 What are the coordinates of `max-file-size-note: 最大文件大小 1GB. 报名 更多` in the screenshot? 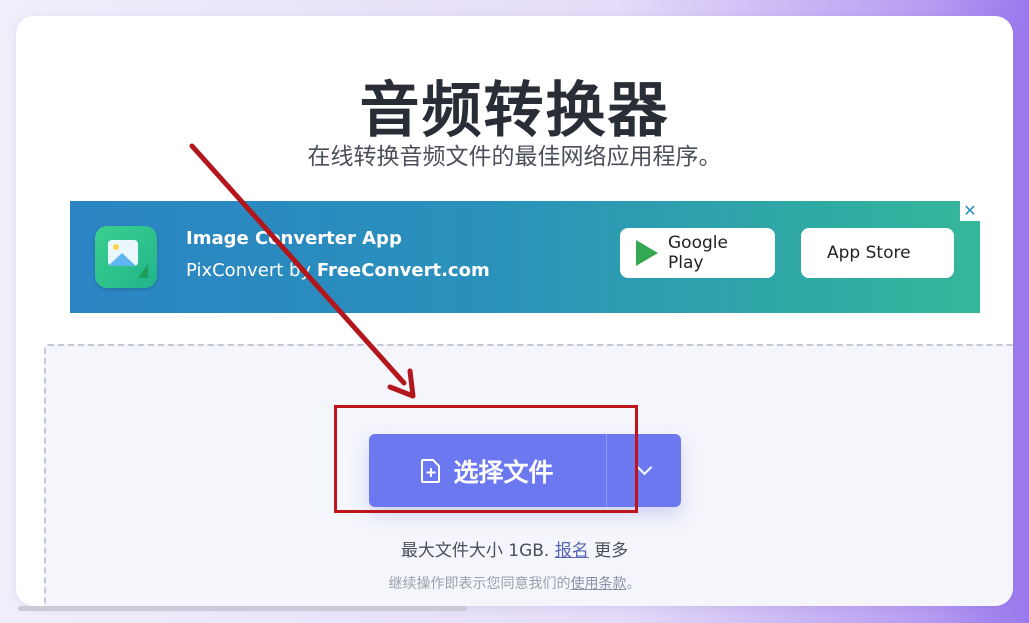 It's located at (514, 551).